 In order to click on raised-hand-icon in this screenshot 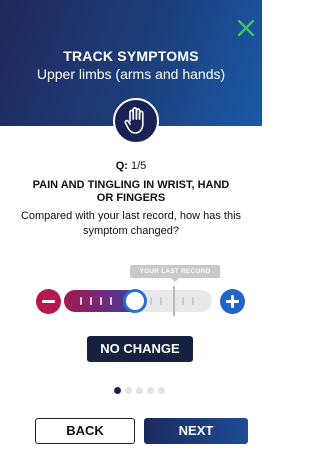, I will do `click(134, 120)`.